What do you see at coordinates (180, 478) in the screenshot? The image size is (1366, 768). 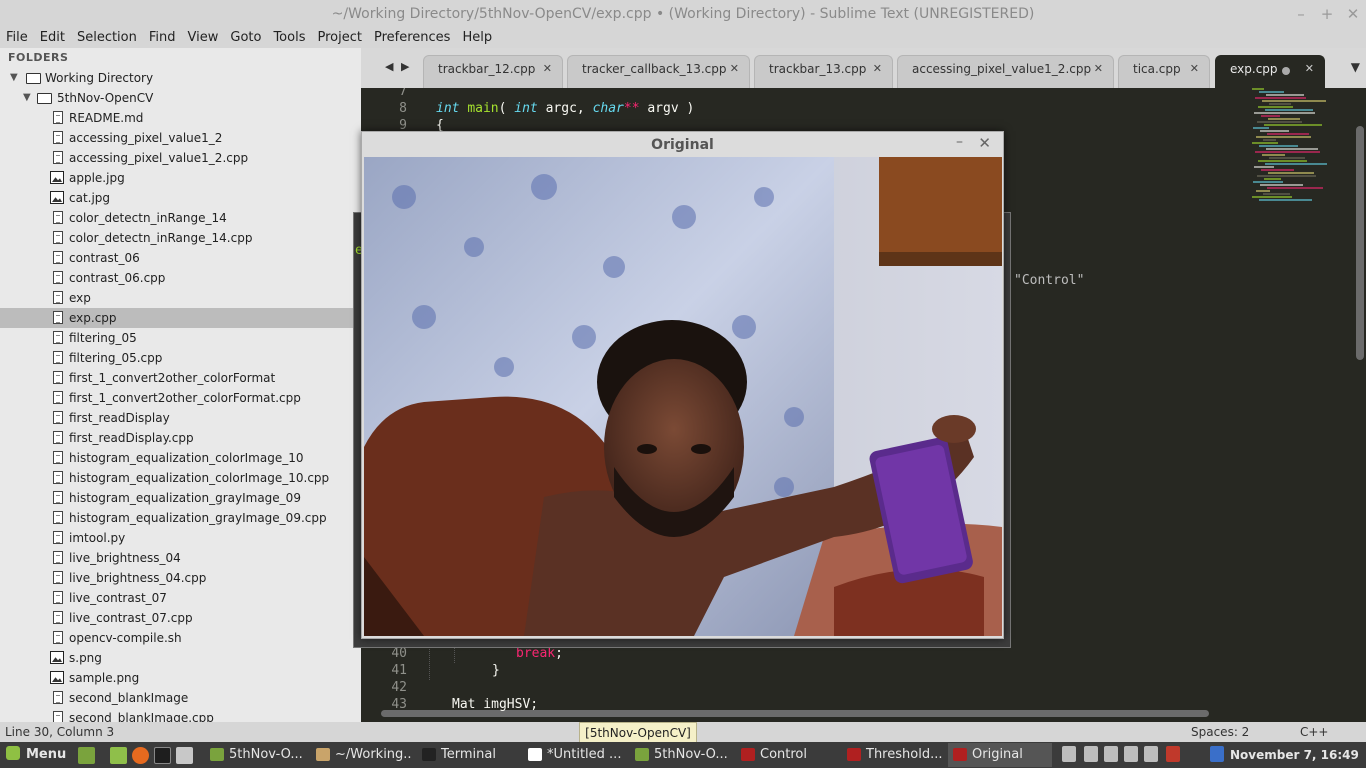 I see `file-item: histogram_equalization_colorImage_10.cpp` at bounding box center [180, 478].